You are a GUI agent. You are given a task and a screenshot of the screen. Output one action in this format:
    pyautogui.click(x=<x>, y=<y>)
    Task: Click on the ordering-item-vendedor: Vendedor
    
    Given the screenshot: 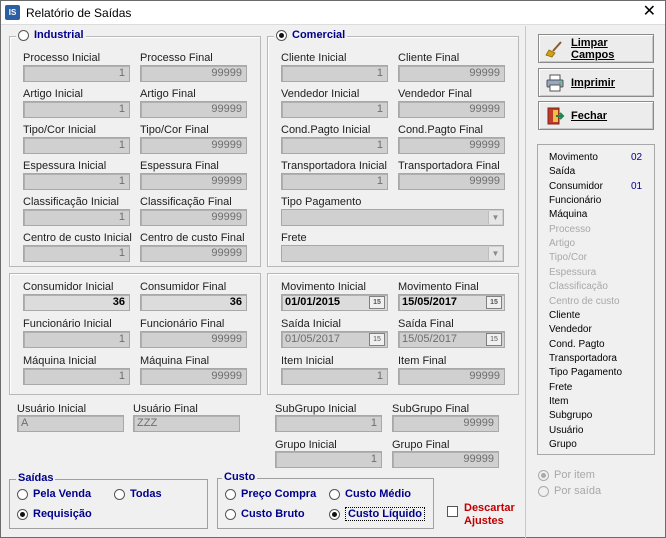 What is the action you would take?
    pyautogui.click(x=570, y=329)
    